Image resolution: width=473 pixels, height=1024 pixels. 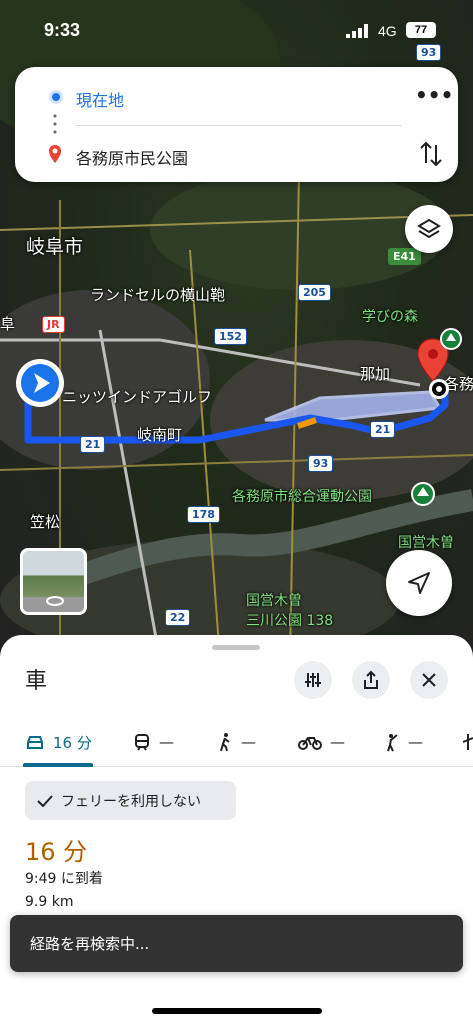 What do you see at coordinates (58, 765) in the screenshot?
I see `active-tab-indicator` at bounding box center [58, 765].